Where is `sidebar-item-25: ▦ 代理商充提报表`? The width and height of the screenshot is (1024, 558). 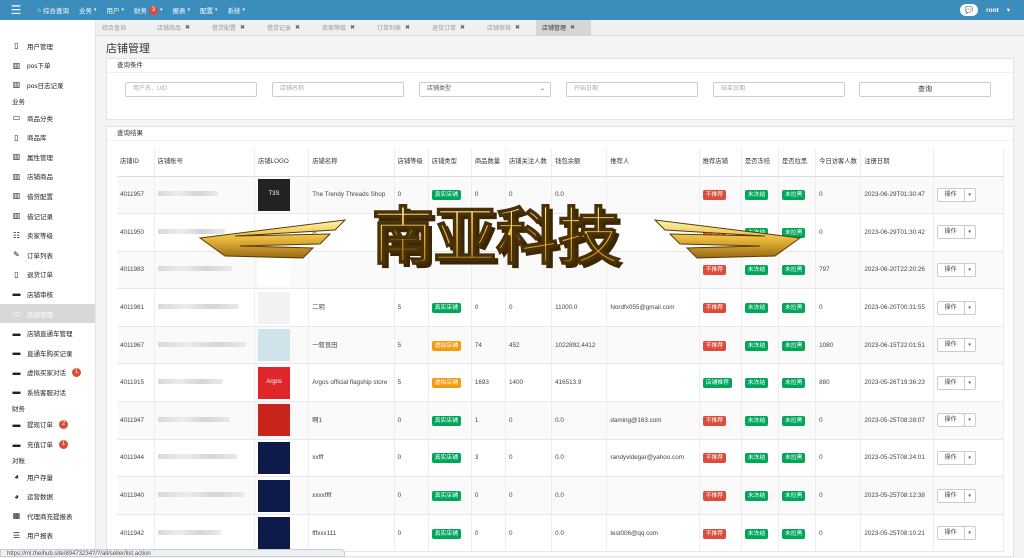 sidebar-item-25: ▦ 代理商充提报表 is located at coordinates (47, 516).